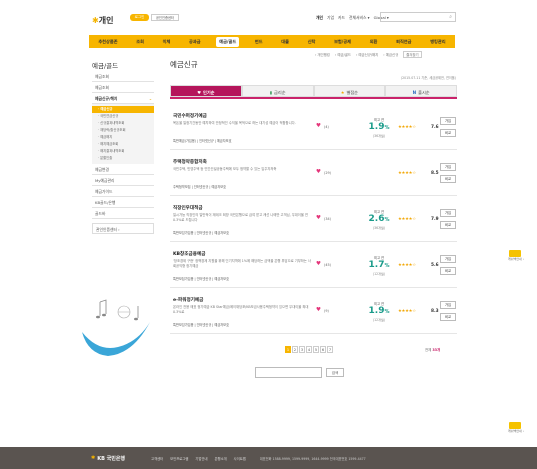 The height and width of the screenshot is (469, 537). I want to click on product-search-input, so click(288, 372).